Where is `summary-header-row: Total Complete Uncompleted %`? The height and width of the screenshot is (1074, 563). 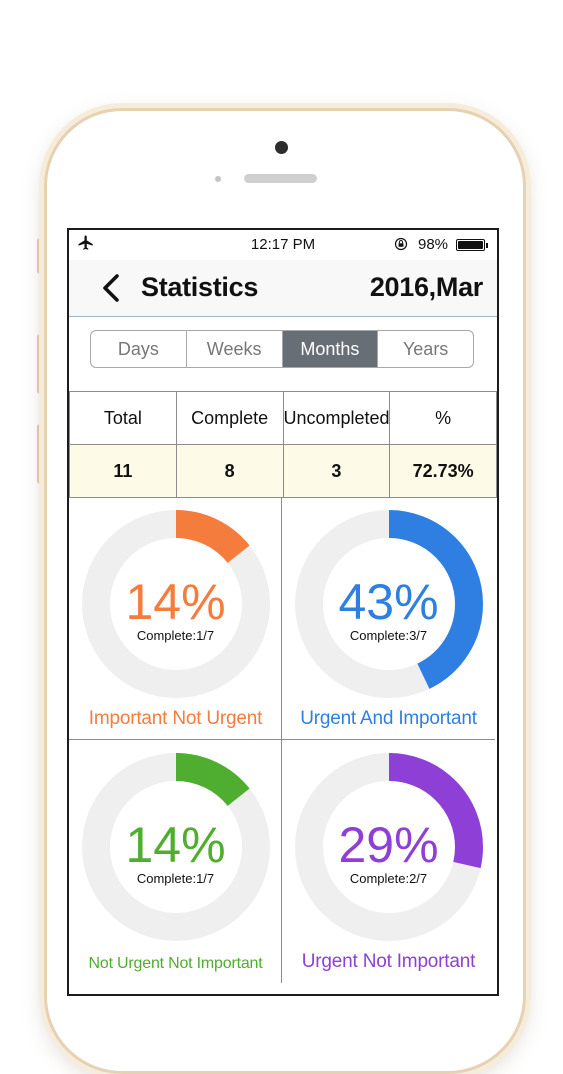
summary-header-row: Total Complete Uncompleted % is located at coordinates (283, 418).